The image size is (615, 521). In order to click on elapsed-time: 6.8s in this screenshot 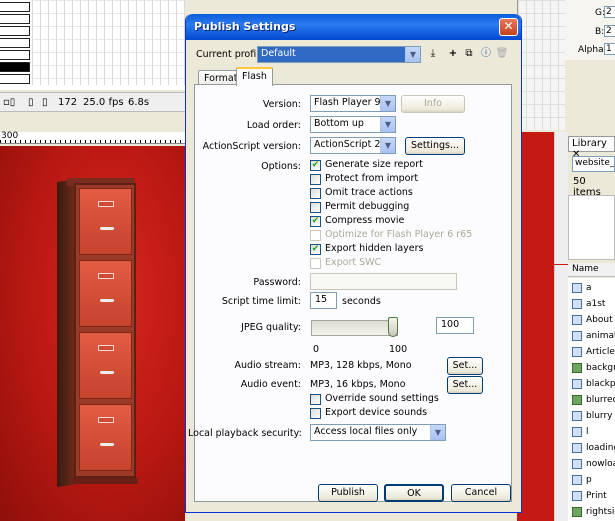, I will do `click(139, 102)`.